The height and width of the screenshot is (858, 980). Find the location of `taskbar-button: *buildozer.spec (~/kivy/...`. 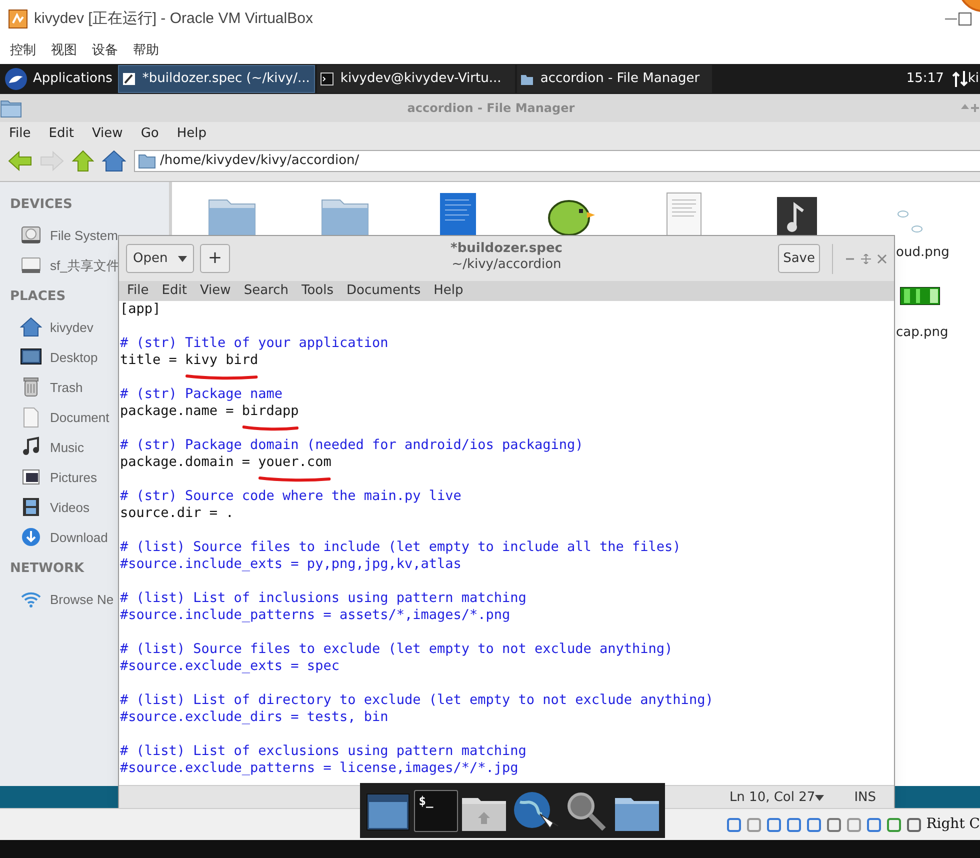

taskbar-button: *buildozer.spec (~/kivy/... is located at coordinates (217, 79).